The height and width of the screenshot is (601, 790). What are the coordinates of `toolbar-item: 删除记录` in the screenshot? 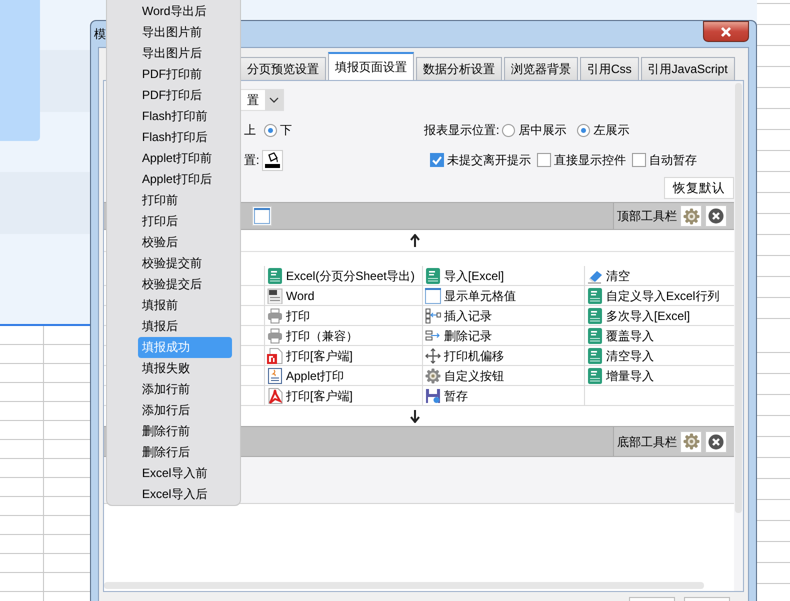 It's located at (503, 336).